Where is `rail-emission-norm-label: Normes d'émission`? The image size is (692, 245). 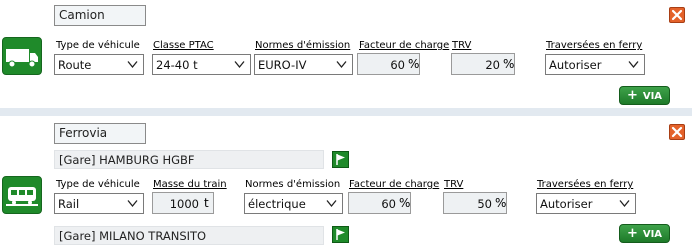 rail-emission-norm-label: Normes d'émission is located at coordinates (293, 184).